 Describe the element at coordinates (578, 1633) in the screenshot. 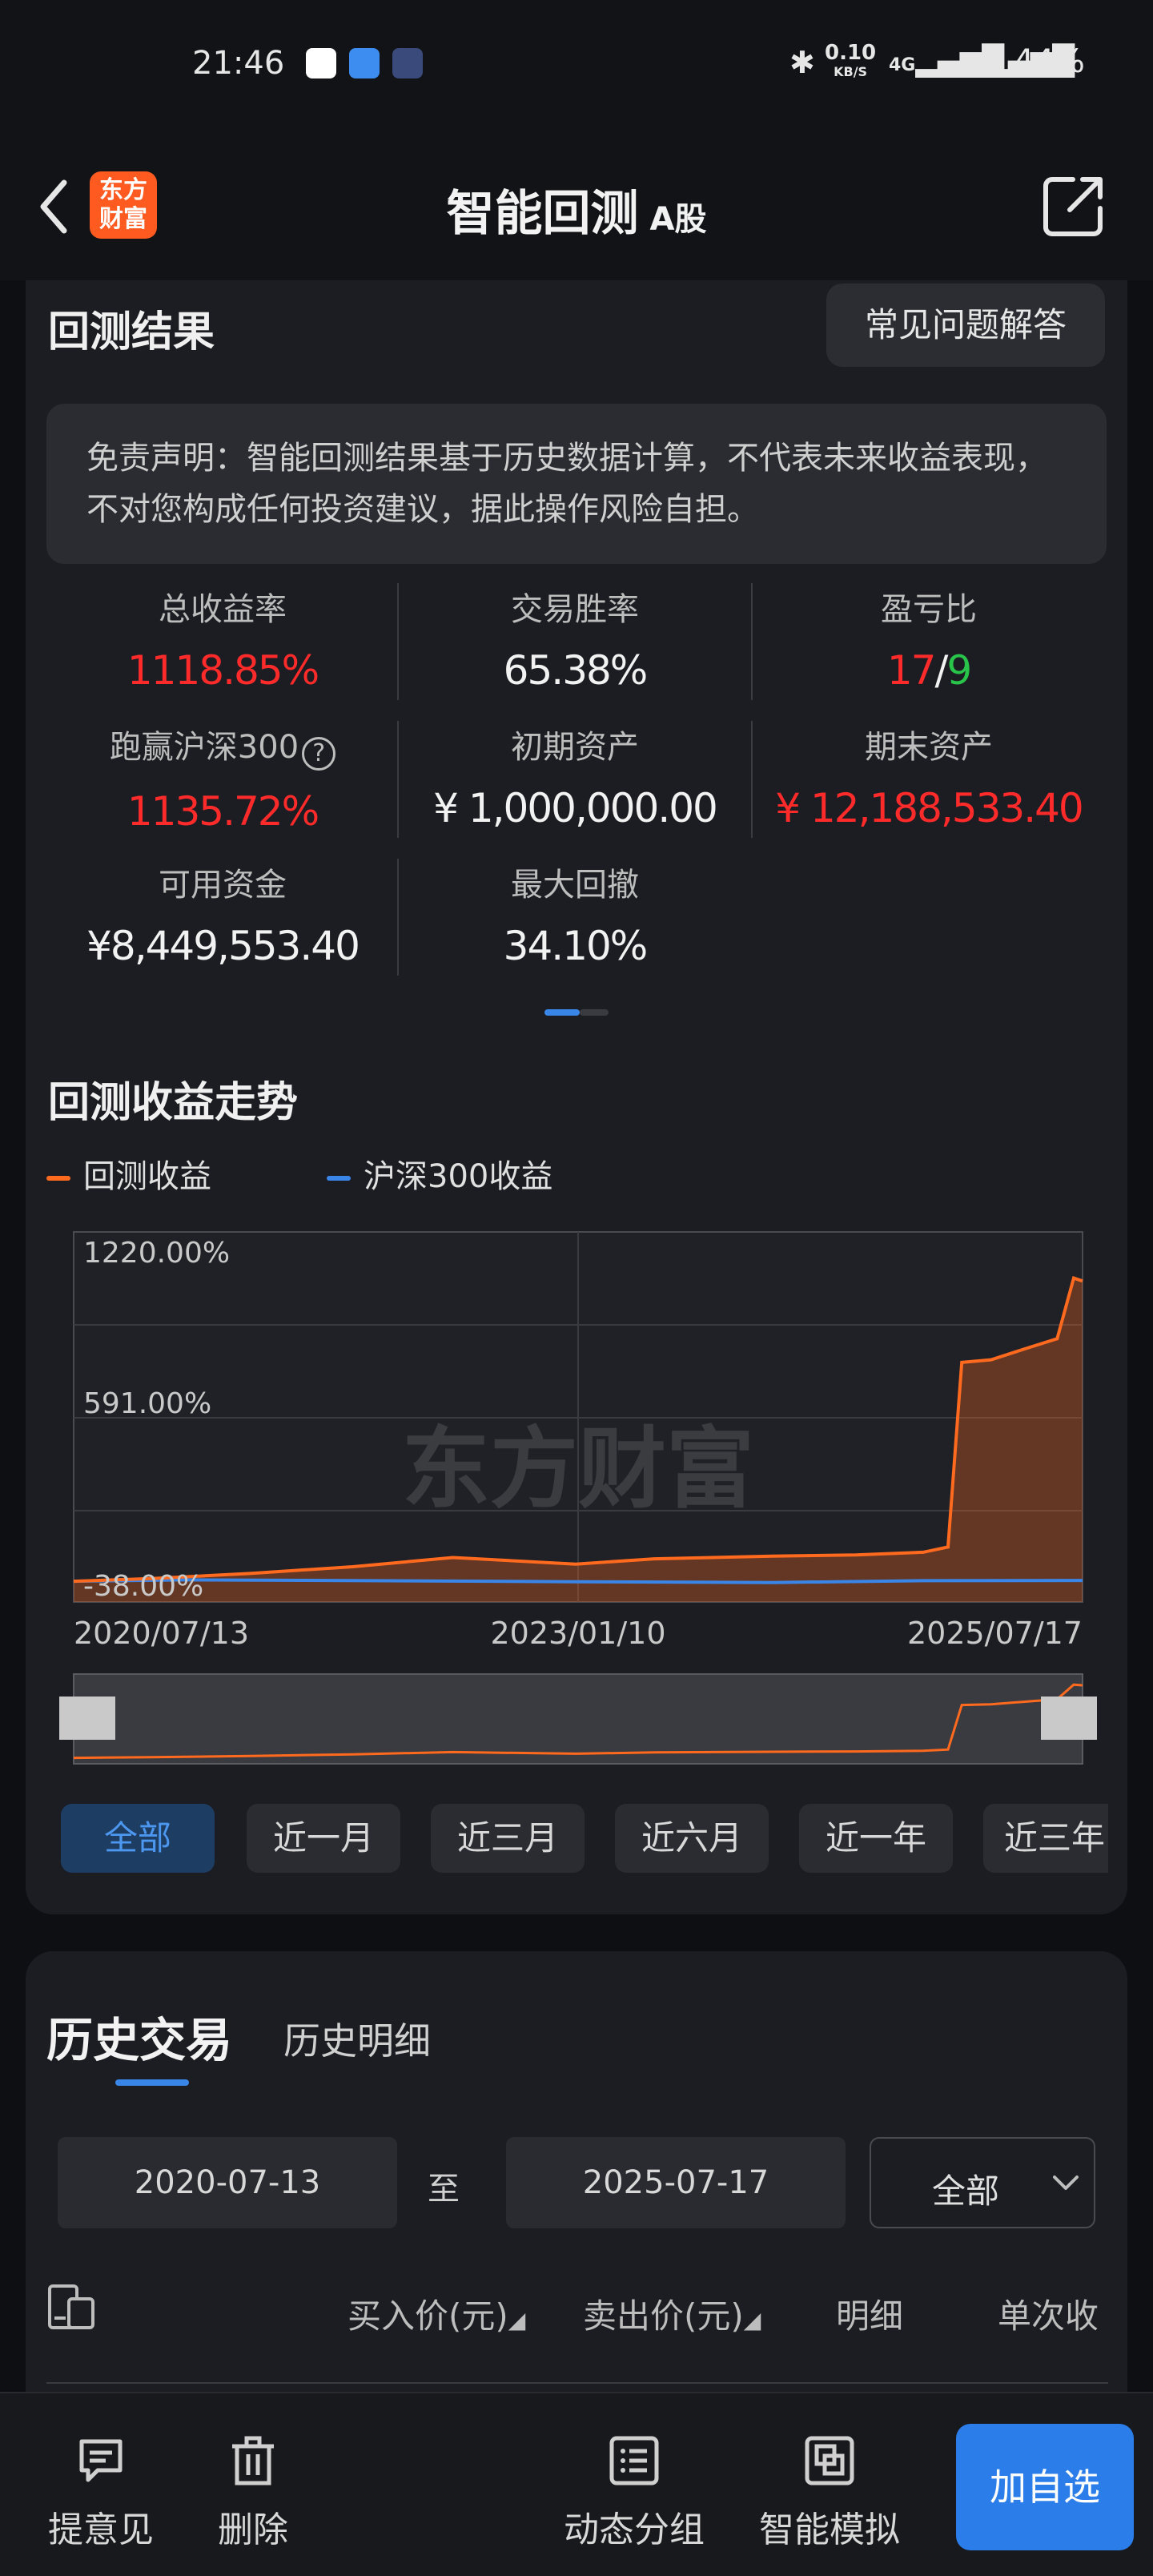

I see `x-tick-label: 2023/01/10` at that location.